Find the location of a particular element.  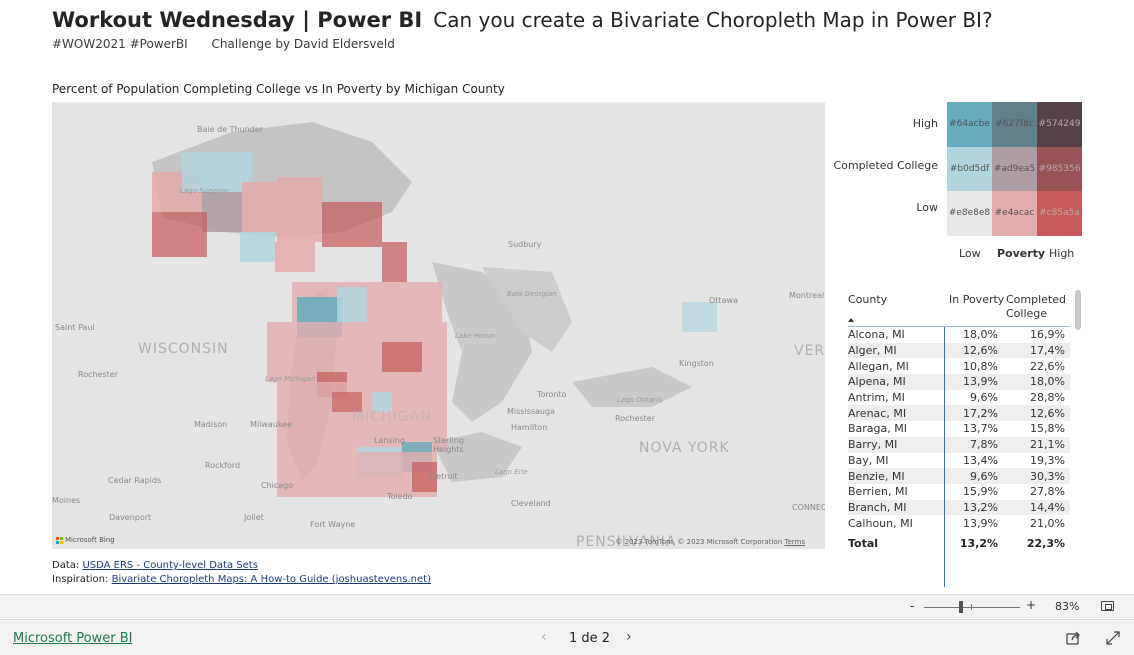

place-label: Madison is located at coordinates (211, 424).